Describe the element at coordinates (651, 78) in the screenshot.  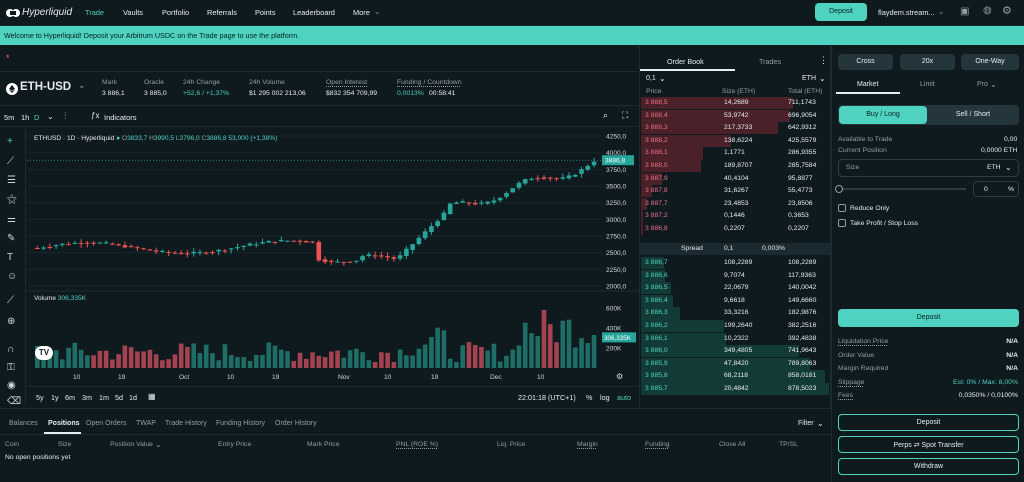
I see `tick-size-select: 0,1` at that location.